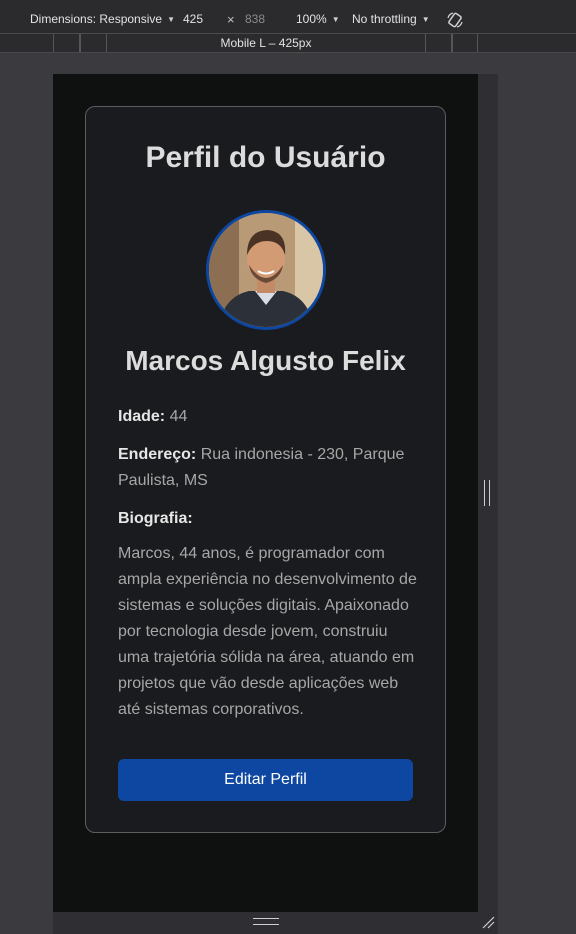 The image size is (576, 934). I want to click on zoom-label: 100%, so click(311, 19).